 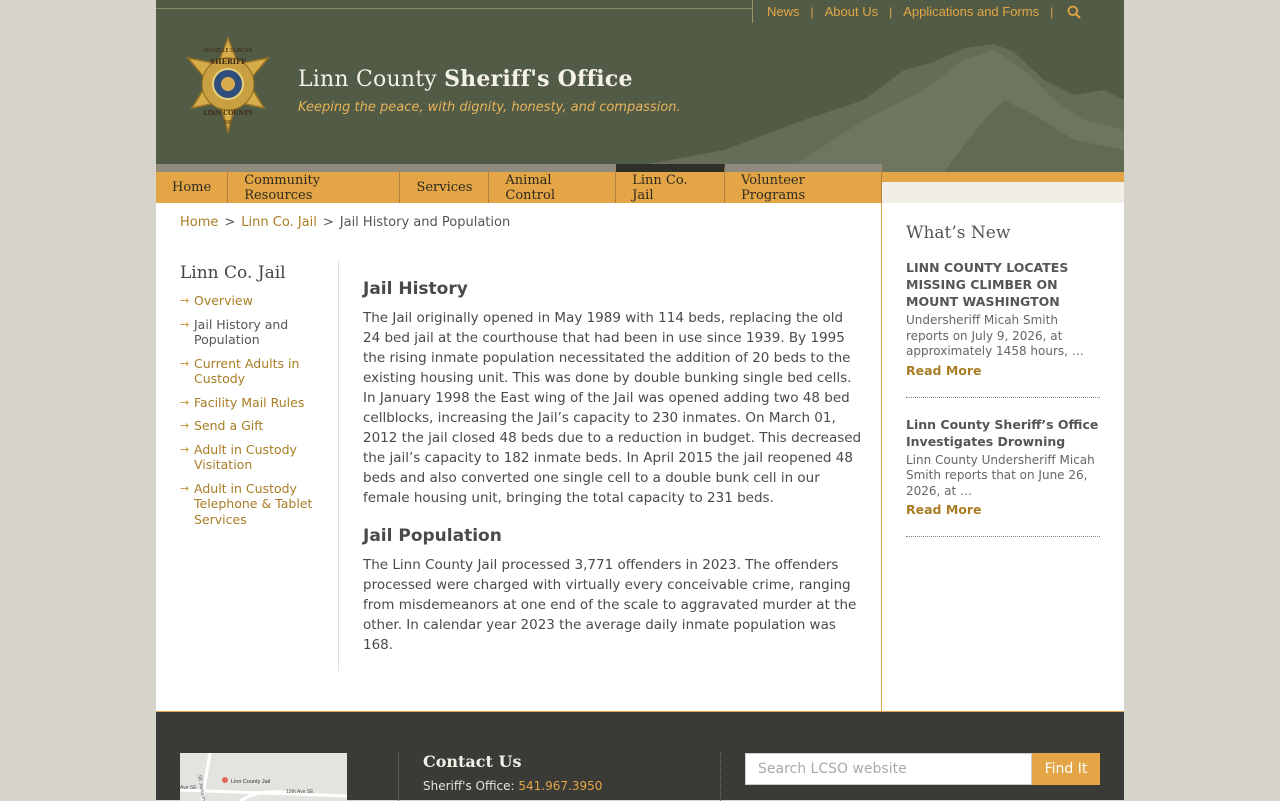 What do you see at coordinates (233, 273) in the screenshot?
I see `subnav-title: Linn Co. Jail` at bounding box center [233, 273].